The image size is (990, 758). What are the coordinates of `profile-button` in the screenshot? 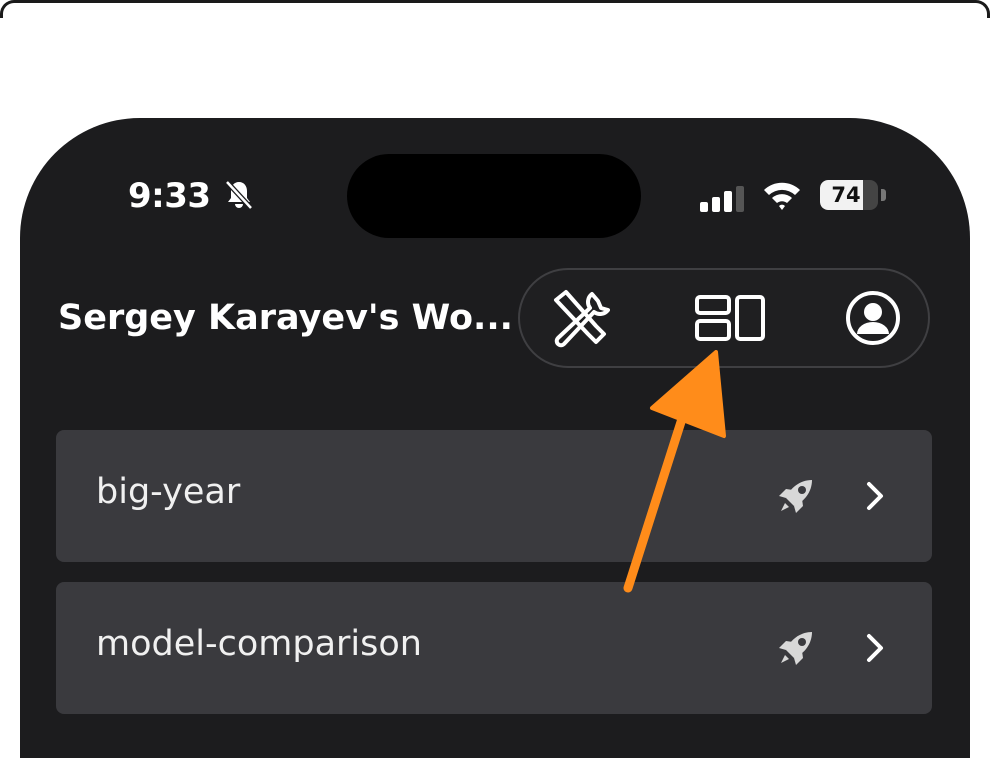 It's located at (873, 320).